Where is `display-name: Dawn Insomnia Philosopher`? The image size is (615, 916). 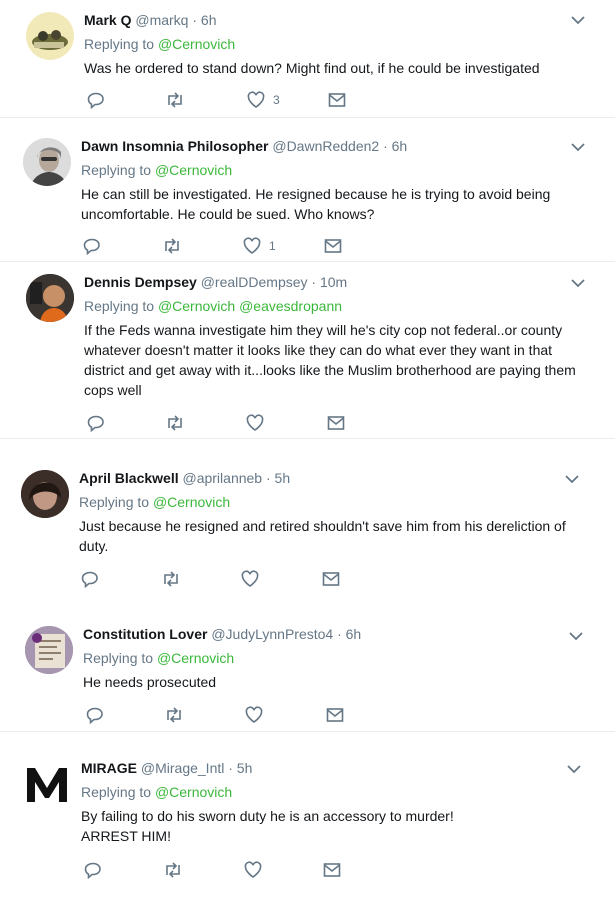
display-name: Dawn Insomnia Philosopher is located at coordinates (174, 146).